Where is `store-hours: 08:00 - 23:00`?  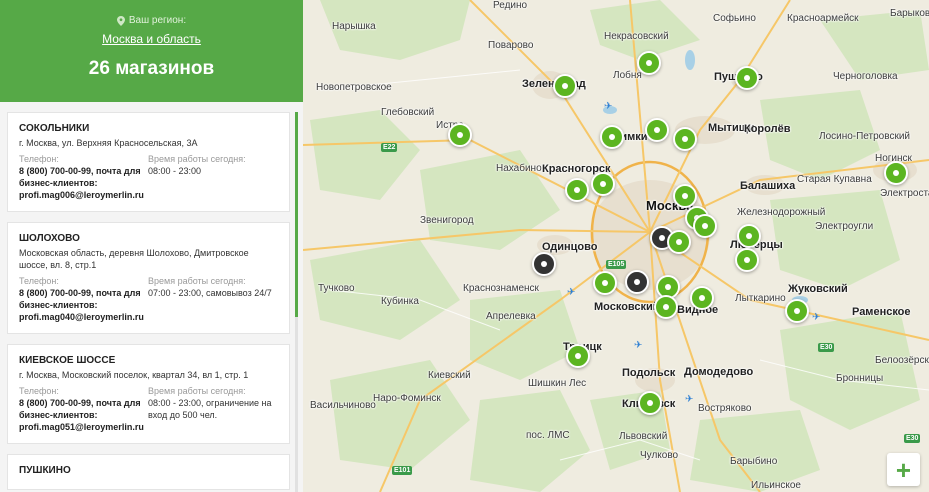
store-hours: 08:00 - 23:00 is located at coordinates (175, 171).